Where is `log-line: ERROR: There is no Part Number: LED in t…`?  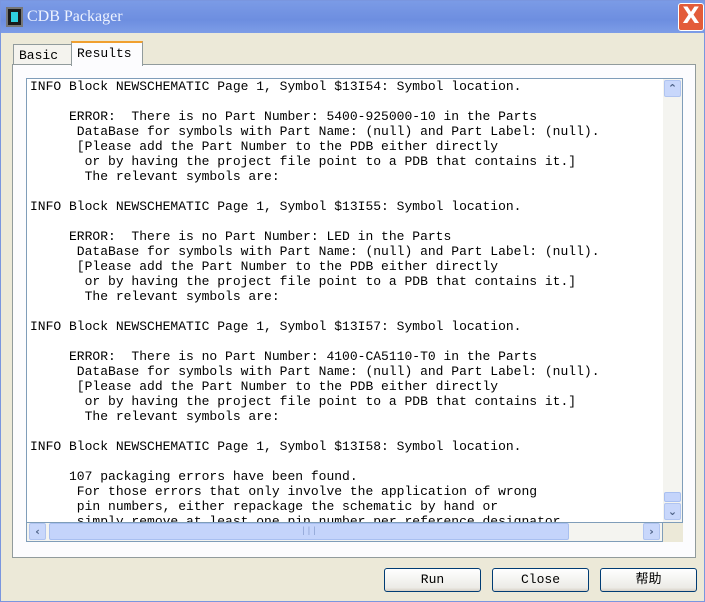 log-line: ERROR: There is no Part Number: LED in t… is located at coordinates (241, 236).